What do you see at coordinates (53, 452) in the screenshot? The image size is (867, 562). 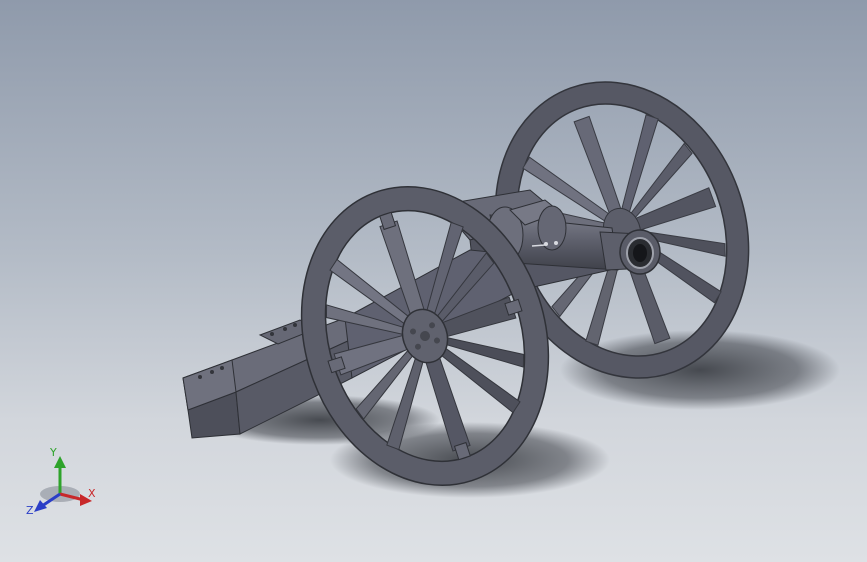 I see `y-axis-label: Y` at bounding box center [53, 452].